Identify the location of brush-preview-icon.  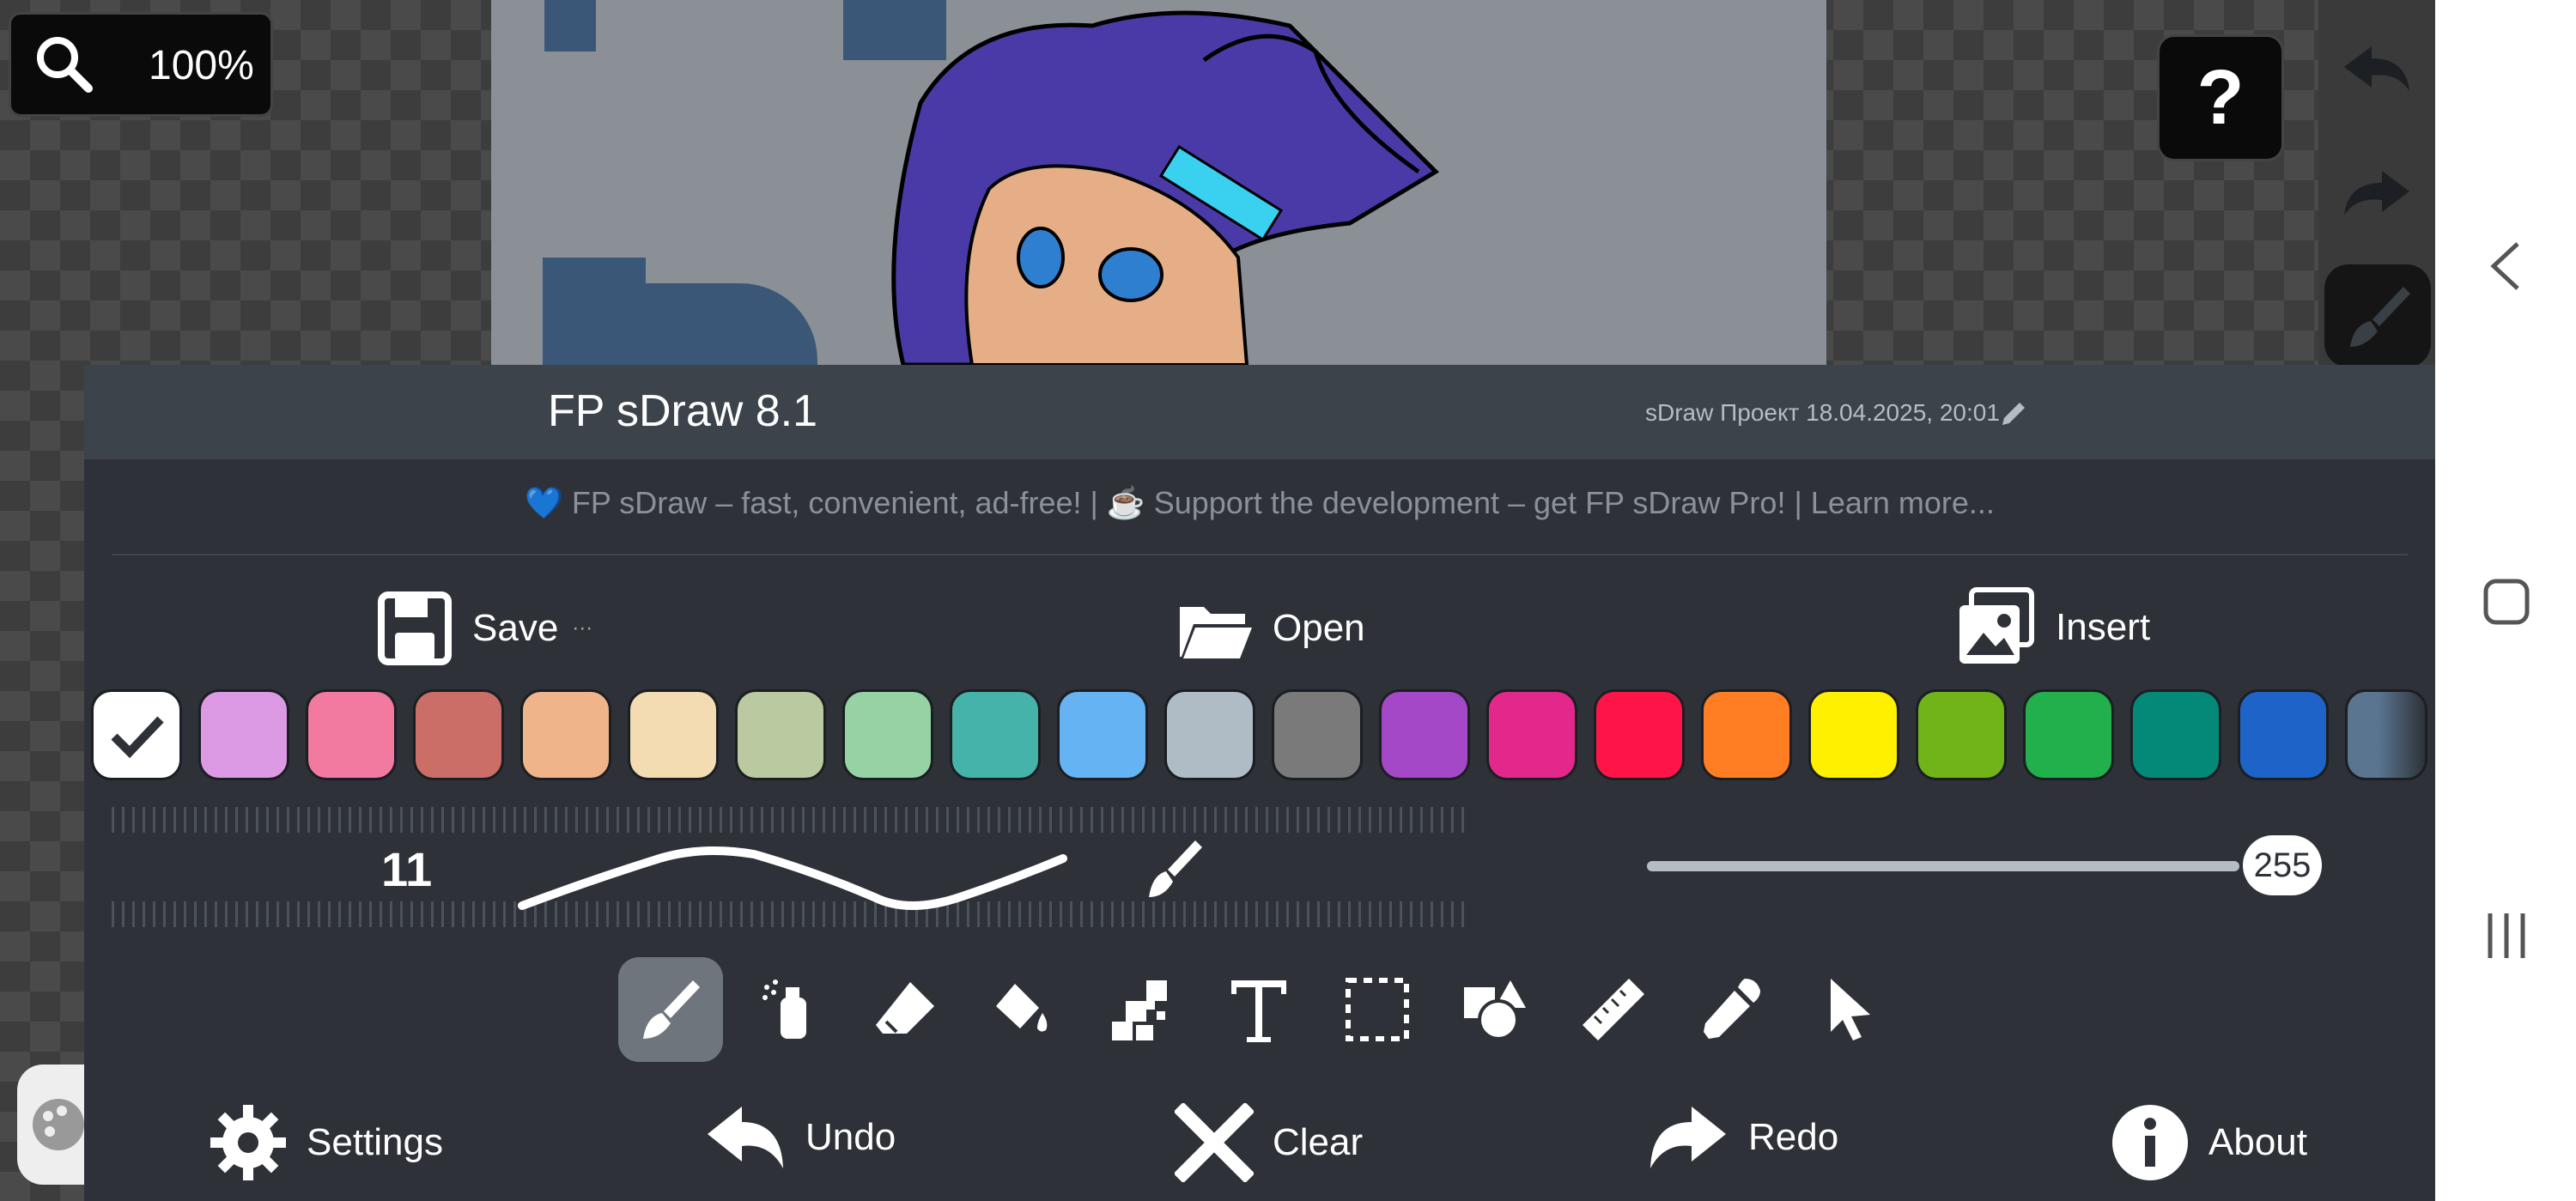
(1174, 870).